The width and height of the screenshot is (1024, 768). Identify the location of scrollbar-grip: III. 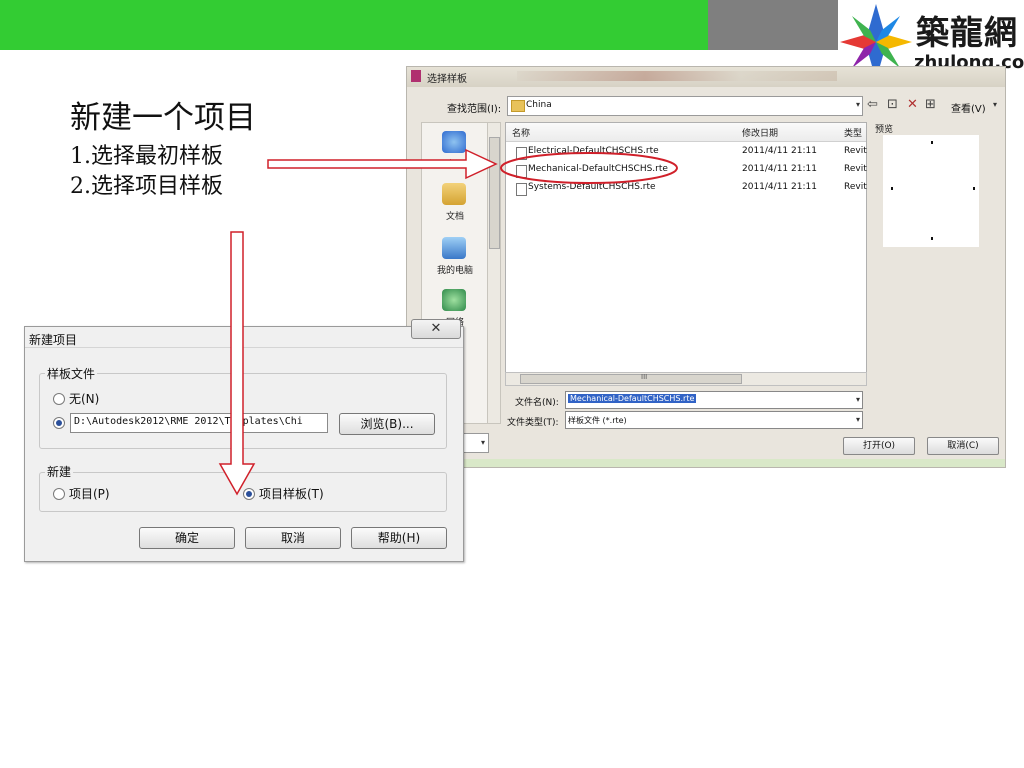
(644, 377).